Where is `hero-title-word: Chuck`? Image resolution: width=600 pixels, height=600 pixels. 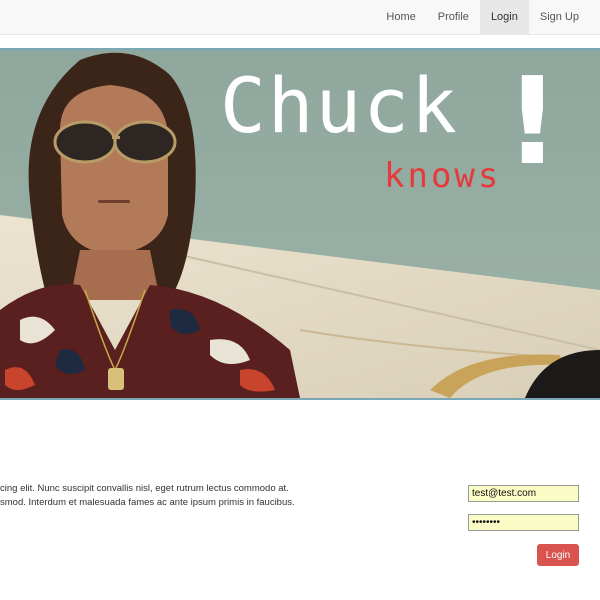
hero-title-word: Chuck is located at coordinates (339, 105).